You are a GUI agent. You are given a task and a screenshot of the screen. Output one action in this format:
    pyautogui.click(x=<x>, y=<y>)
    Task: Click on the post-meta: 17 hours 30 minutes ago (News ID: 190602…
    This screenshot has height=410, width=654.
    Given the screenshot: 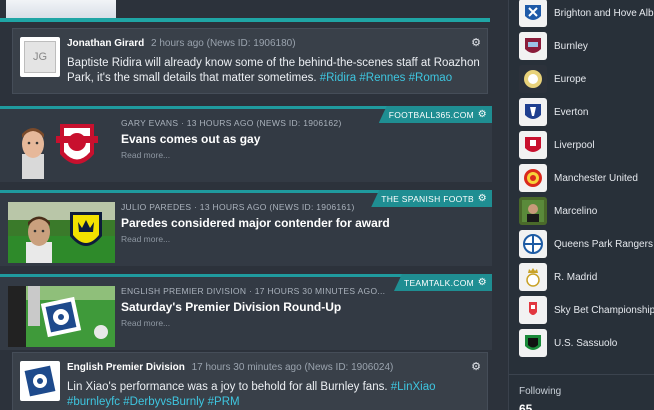 What is the action you would take?
    pyautogui.click(x=292, y=367)
    